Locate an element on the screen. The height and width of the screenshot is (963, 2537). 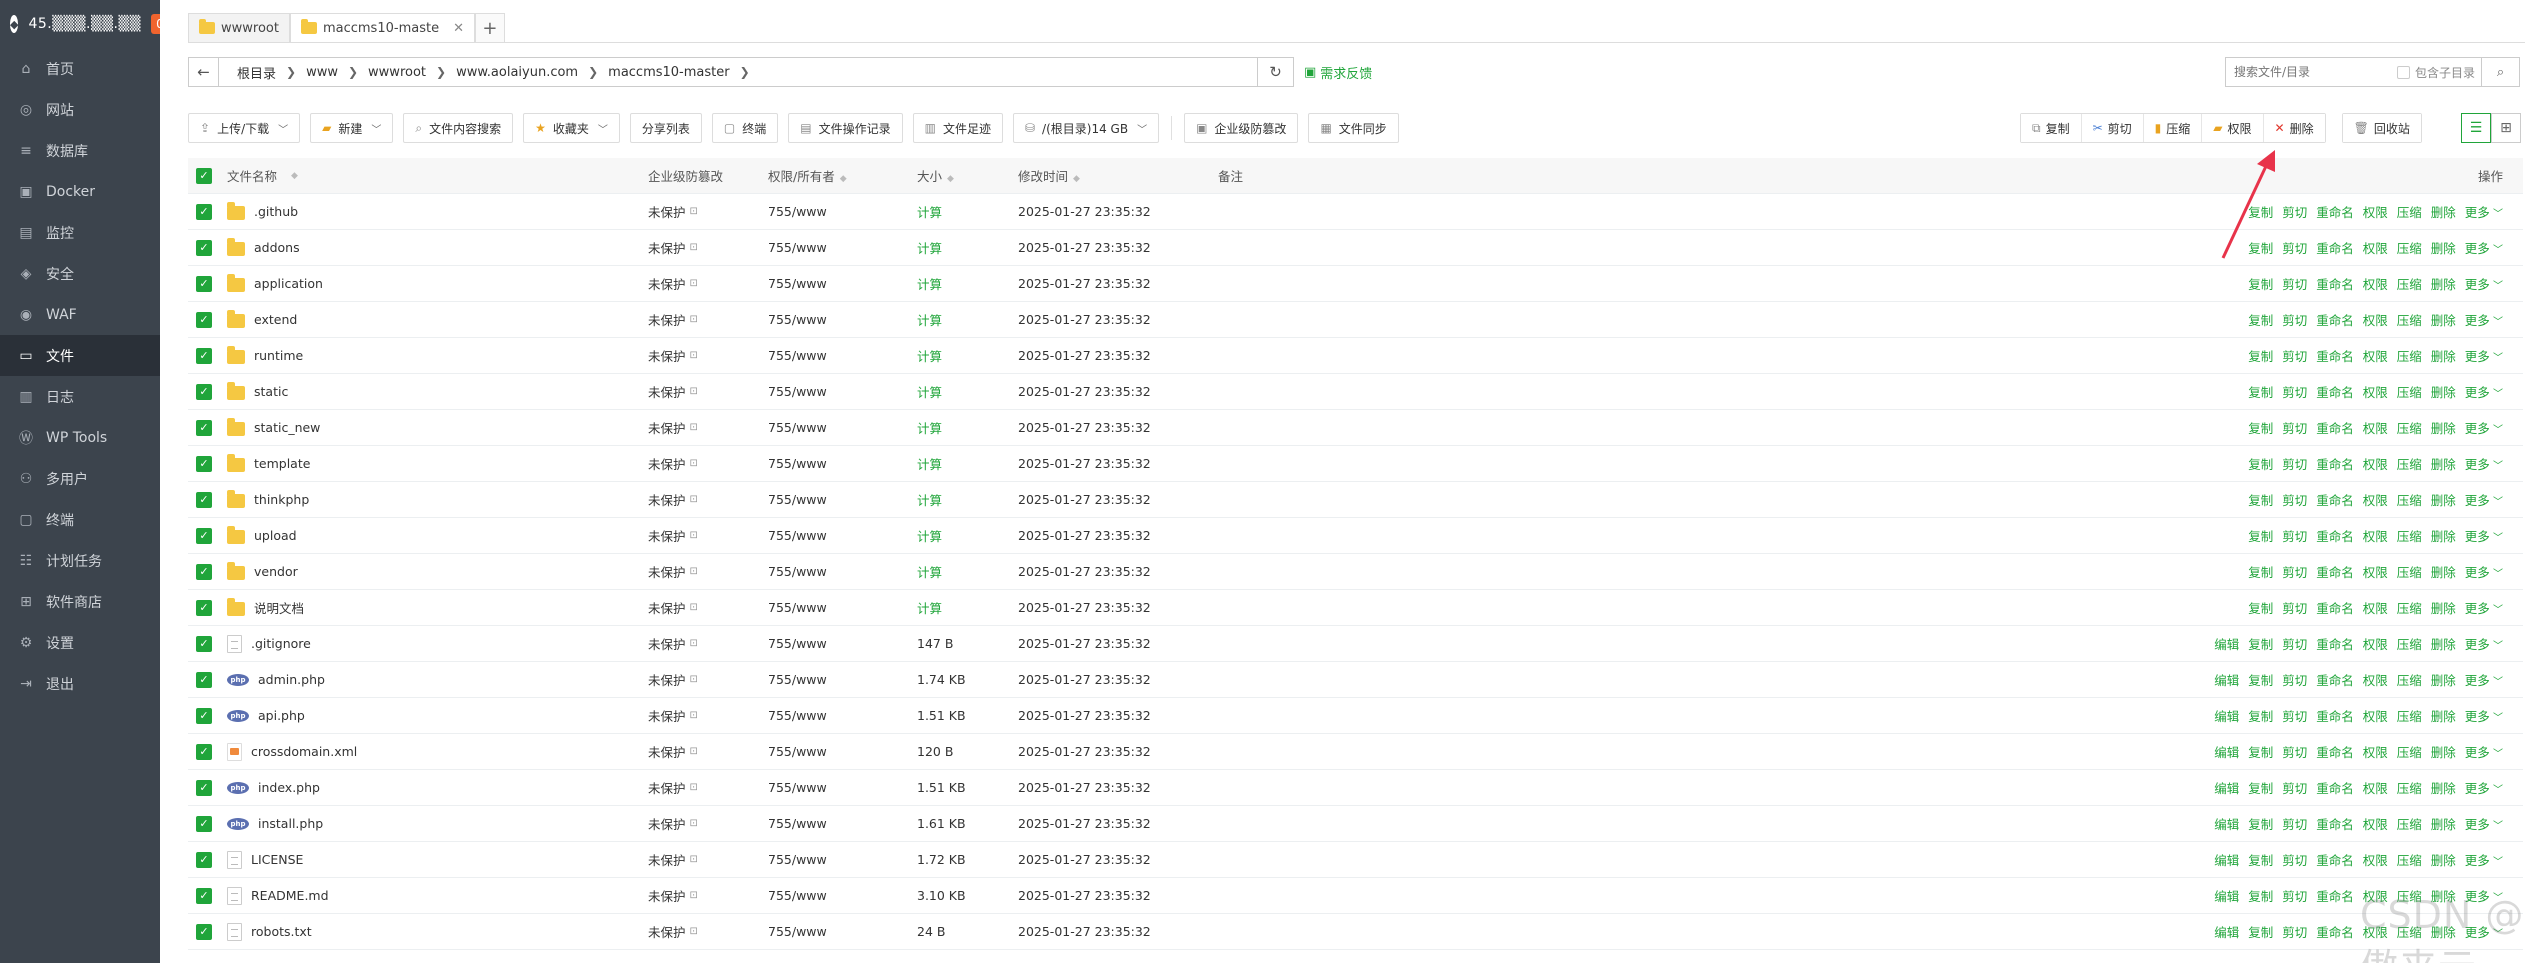
sidebar-item-7: ▭ 文件 is located at coordinates (80, 355).